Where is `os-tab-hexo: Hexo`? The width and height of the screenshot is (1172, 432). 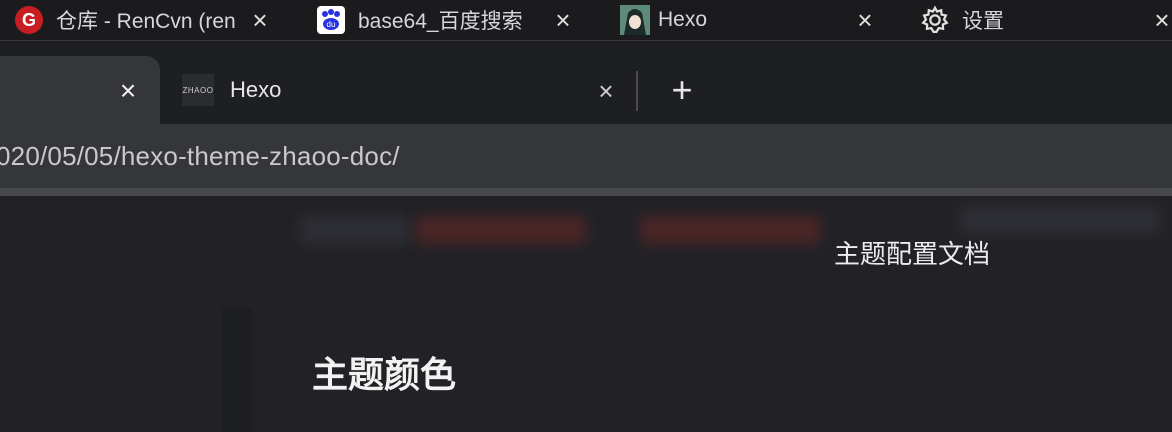
os-tab-hexo: Hexo is located at coordinates (663, 20).